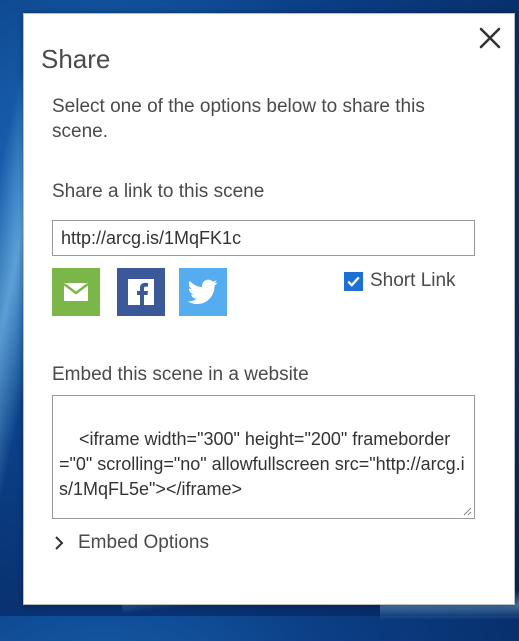 The width and height of the screenshot is (519, 641). I want to click on email-share-button, so click(76, 292).